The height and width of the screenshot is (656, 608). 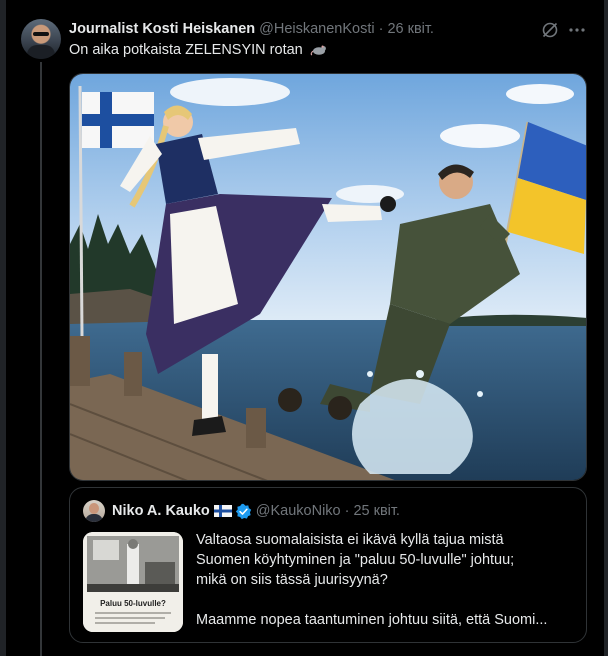 I want to click on tweet-text-content: On aika potkaista ZELENSYIN rotan, so click(x=186, y=50).